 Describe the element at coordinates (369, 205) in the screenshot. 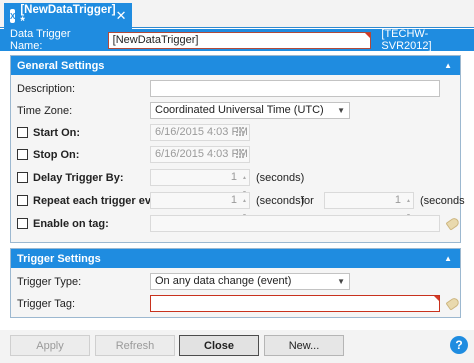

I see `repeat-for-stepper: 1 ▲▼` at that location.